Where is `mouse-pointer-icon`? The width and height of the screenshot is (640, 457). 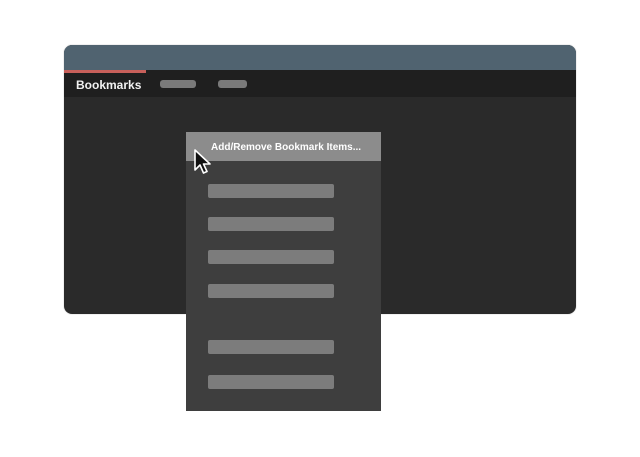 mouse-pointer-icon is located at coordinates (202, 161).